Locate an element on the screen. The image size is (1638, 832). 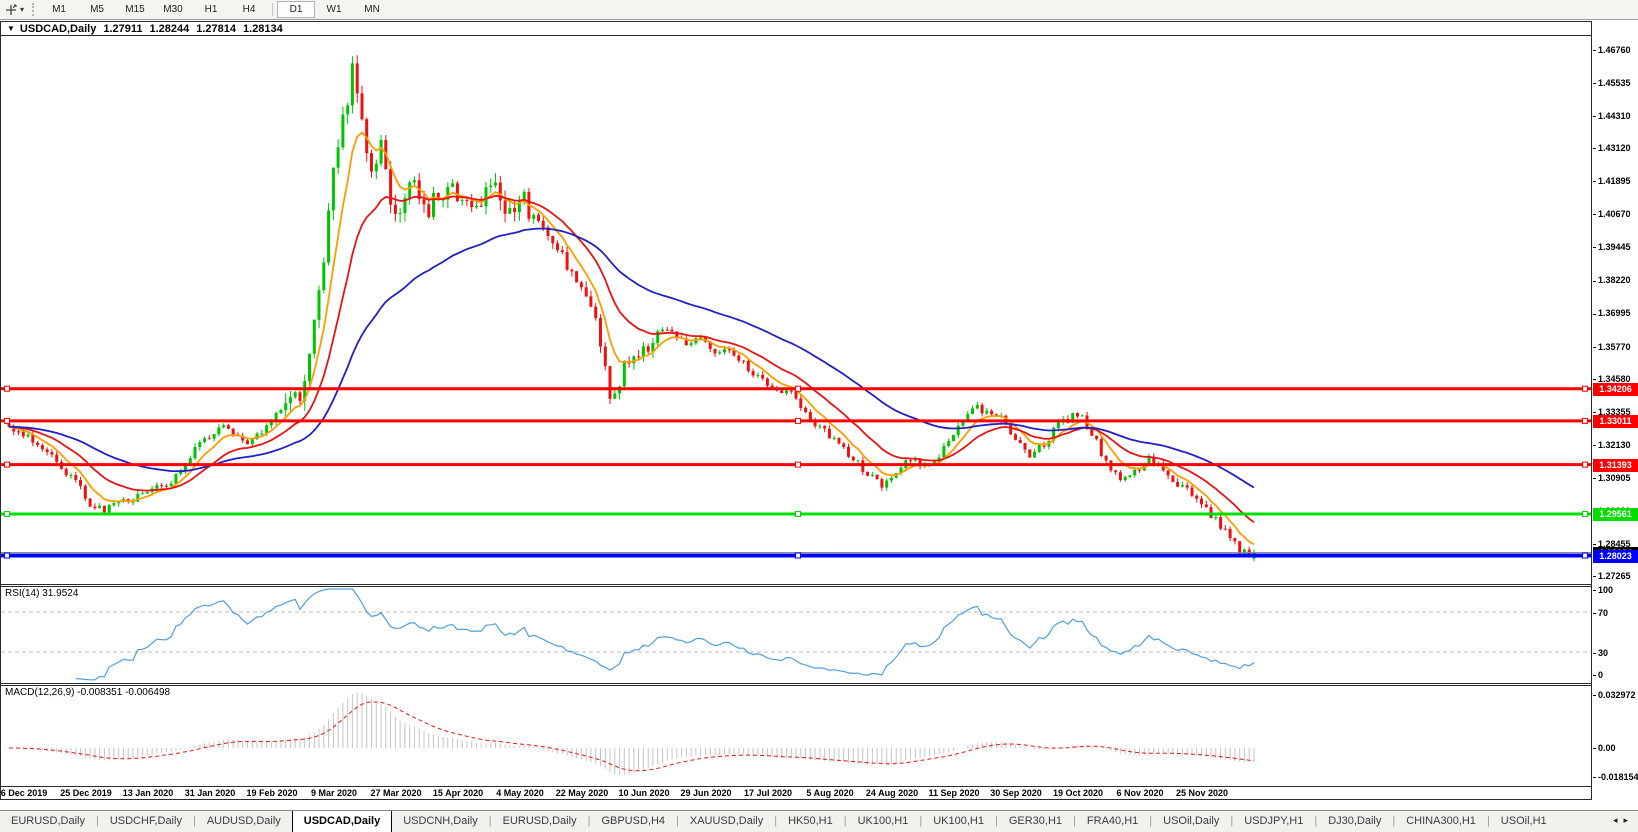
hline-price-box: 1.33011 is located at coordinates (1615, 421).